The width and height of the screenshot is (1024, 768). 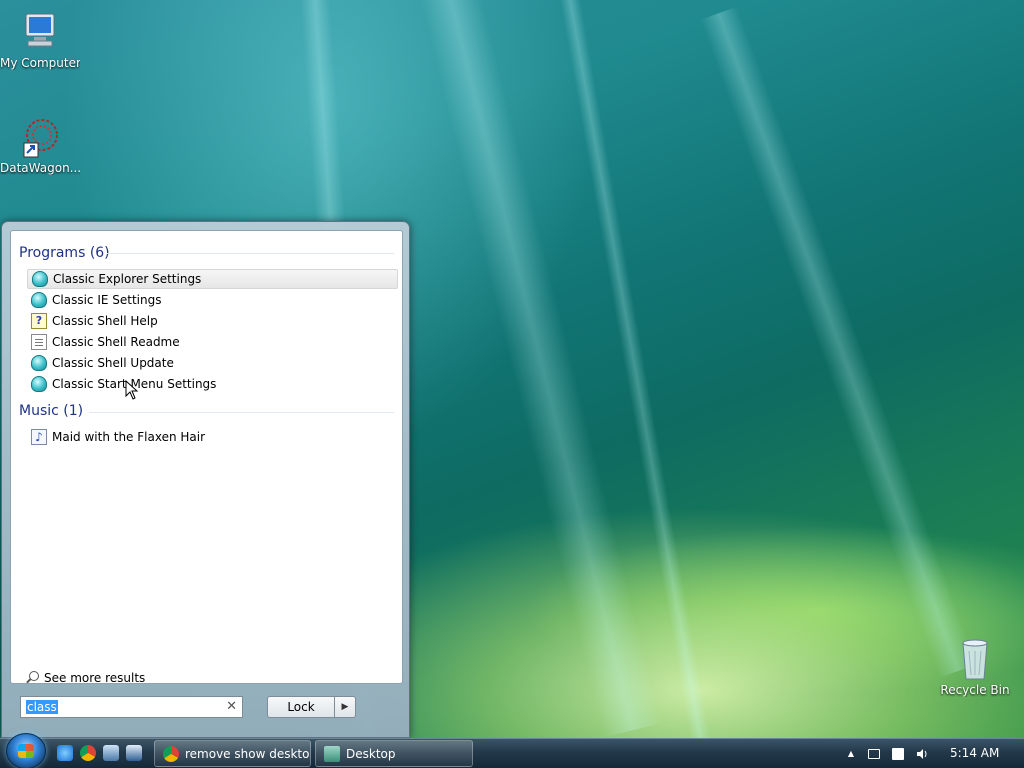 I want to click on group-header-programs: Programs (6), so click(x=64, y=253).